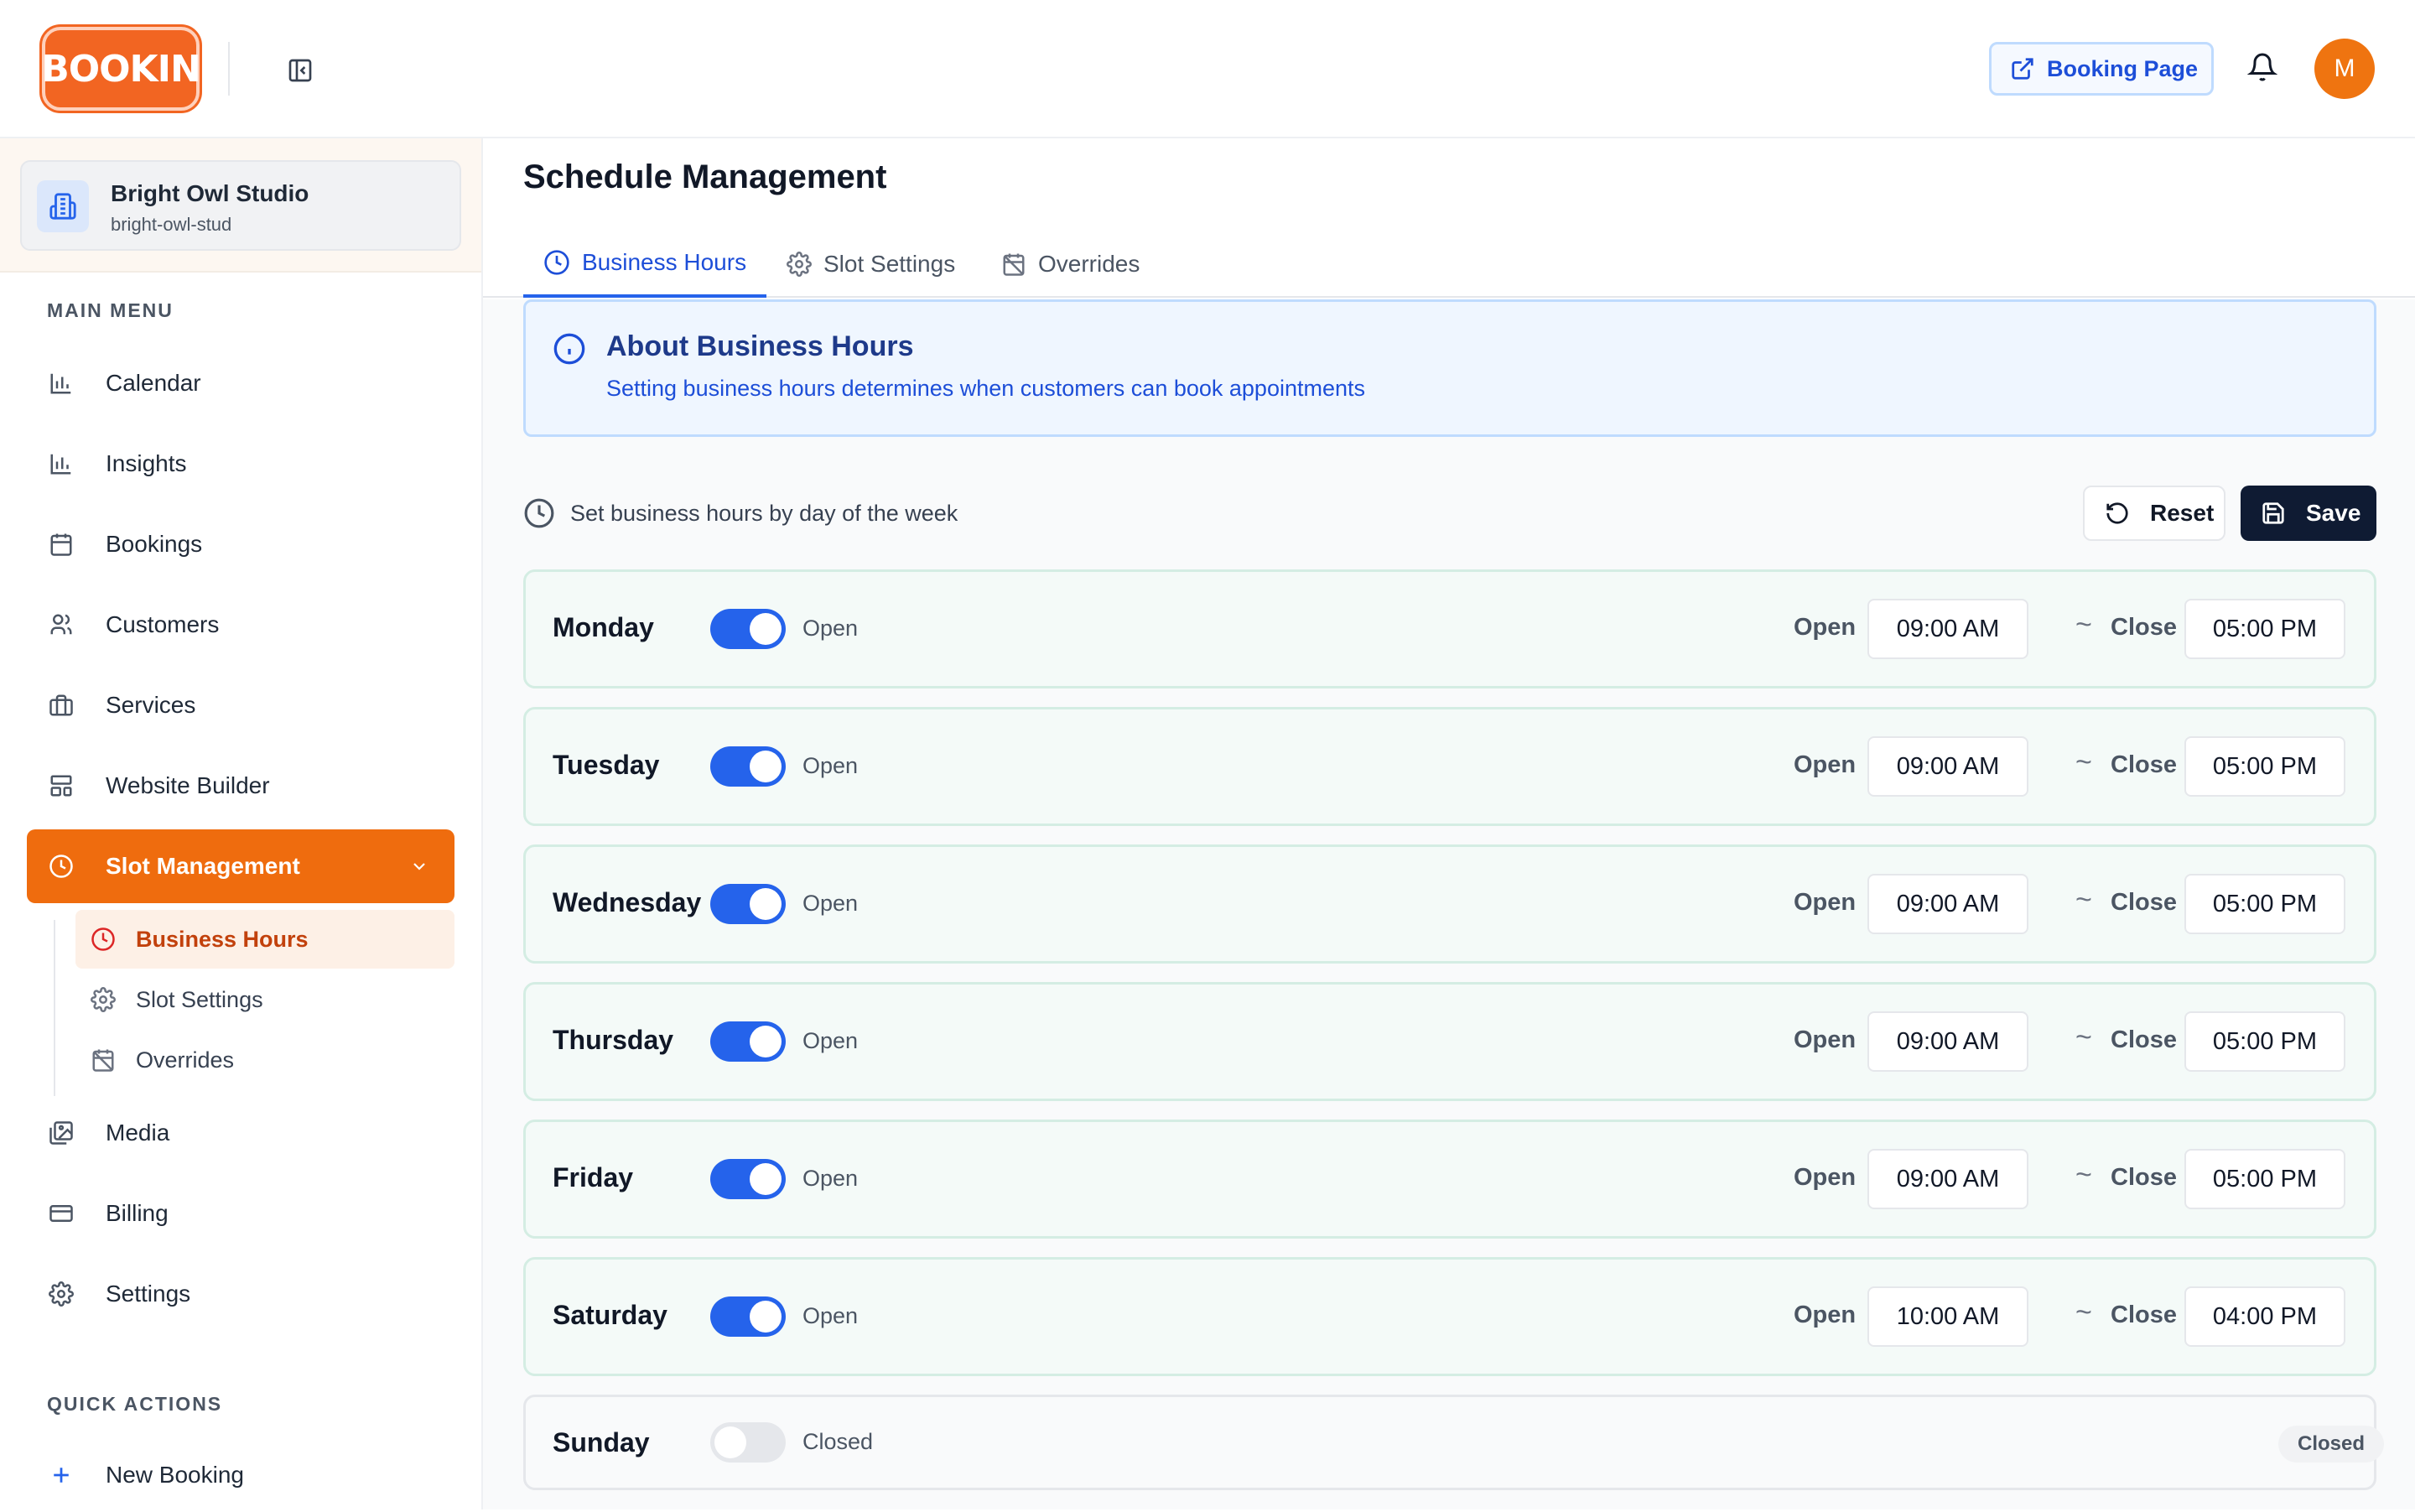  Describe the element at coordinates (1453, 1442) in the screenshot. I see `day-row-sunday: Sunday Closed Closed` at that location.